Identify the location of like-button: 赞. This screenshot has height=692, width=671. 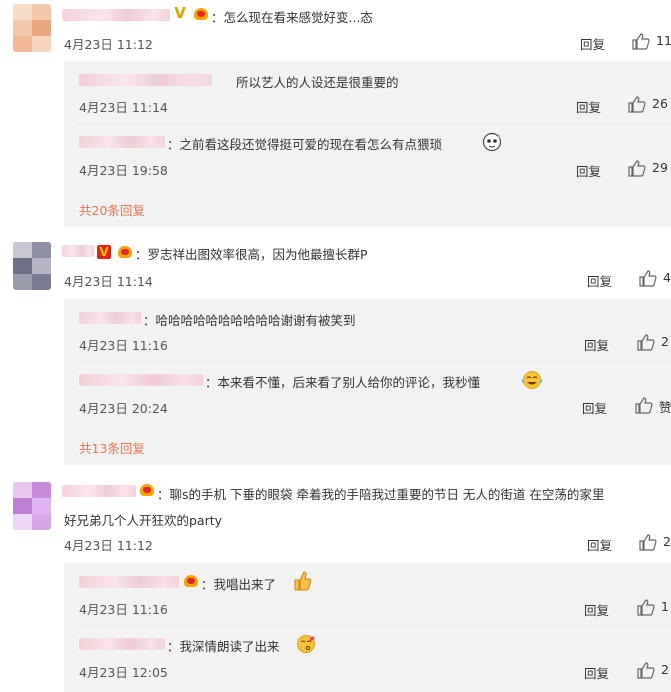
(653, 406).